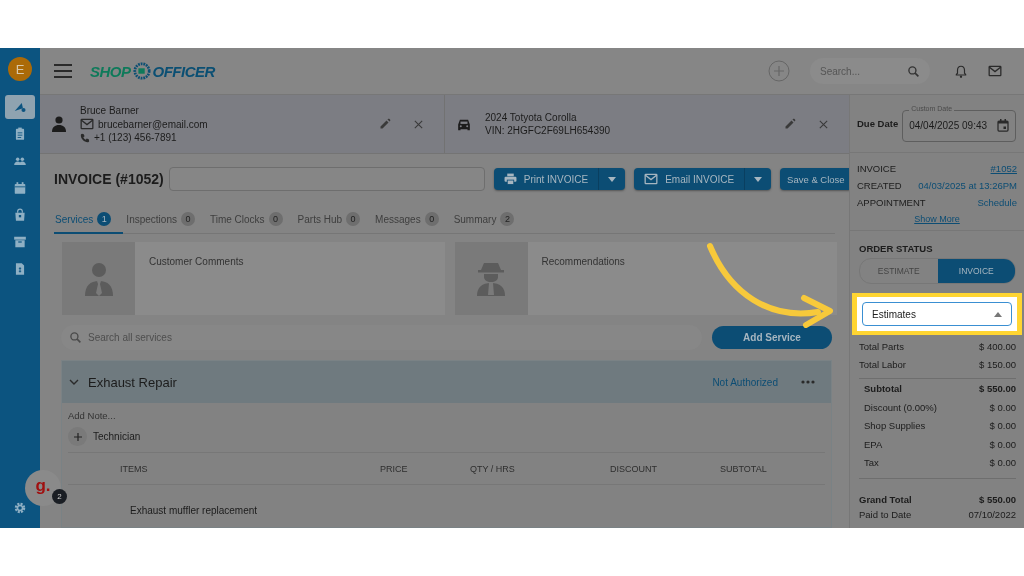 The image size is (1024, 576). Describe the element at coordinates (967, 185) in the screenshot. I see `info-link: 04/03/2025 at 13:26PM` at that location.